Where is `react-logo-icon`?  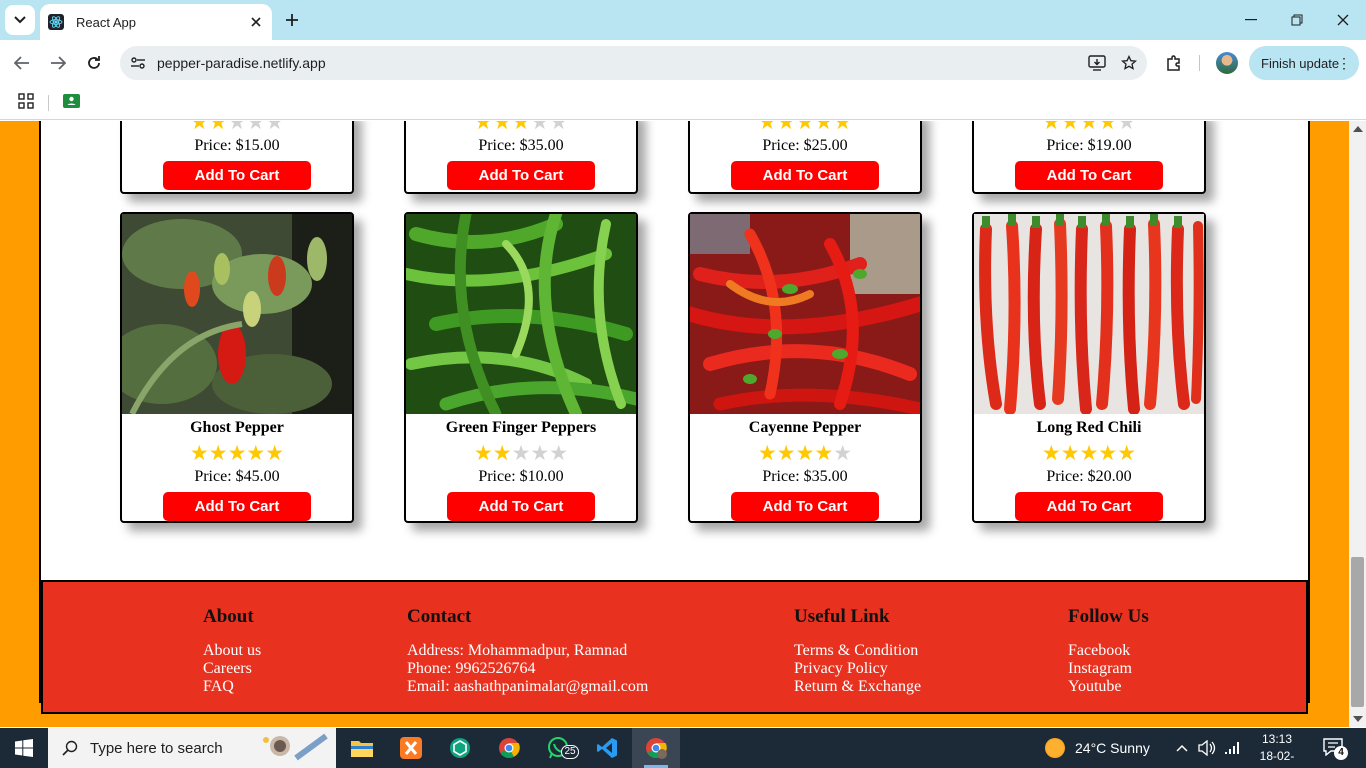
react-logo-icon is located at coordinates (56, 22).